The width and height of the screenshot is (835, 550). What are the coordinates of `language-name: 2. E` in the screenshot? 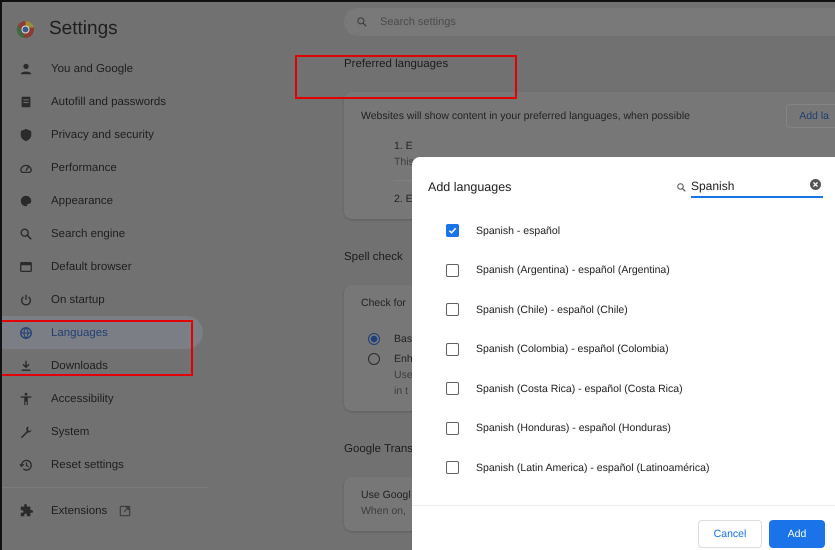 It's located at (404, 199).